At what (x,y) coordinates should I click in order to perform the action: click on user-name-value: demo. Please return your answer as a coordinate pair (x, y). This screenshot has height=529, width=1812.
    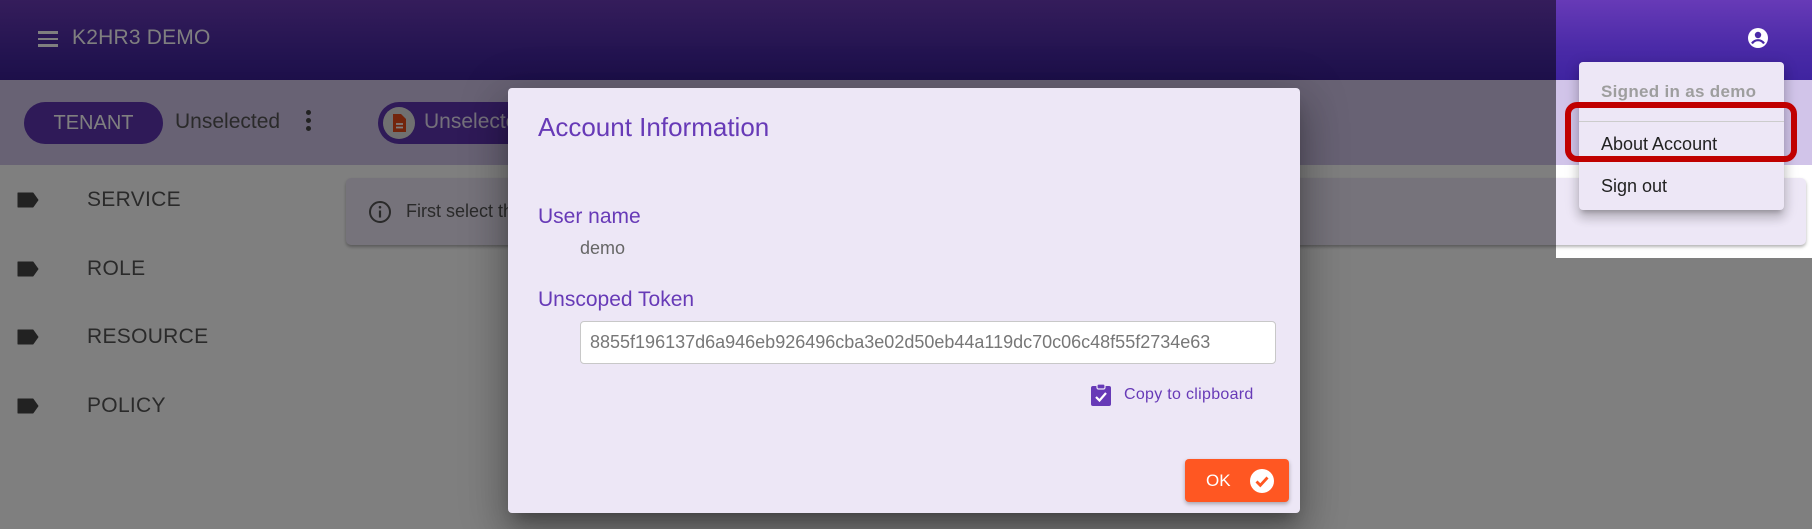
    Looking at the image, I should click on (603, 248).